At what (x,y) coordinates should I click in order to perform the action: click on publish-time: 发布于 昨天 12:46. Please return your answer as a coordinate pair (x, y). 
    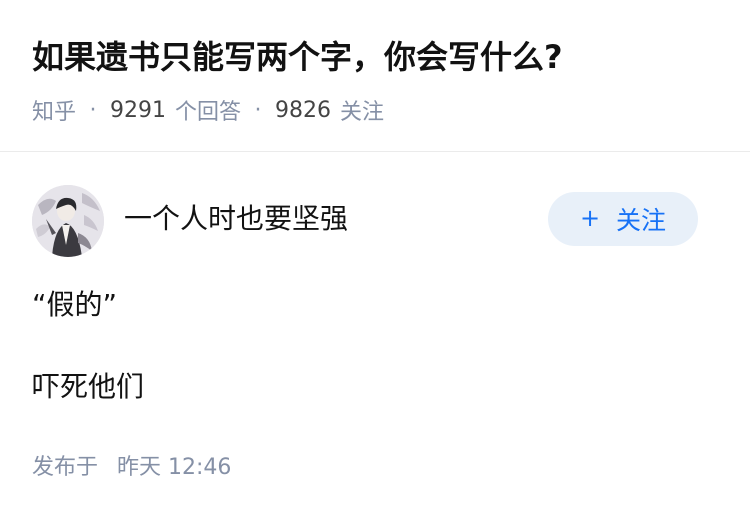
    Looking at the image, I should click on (131, 468).